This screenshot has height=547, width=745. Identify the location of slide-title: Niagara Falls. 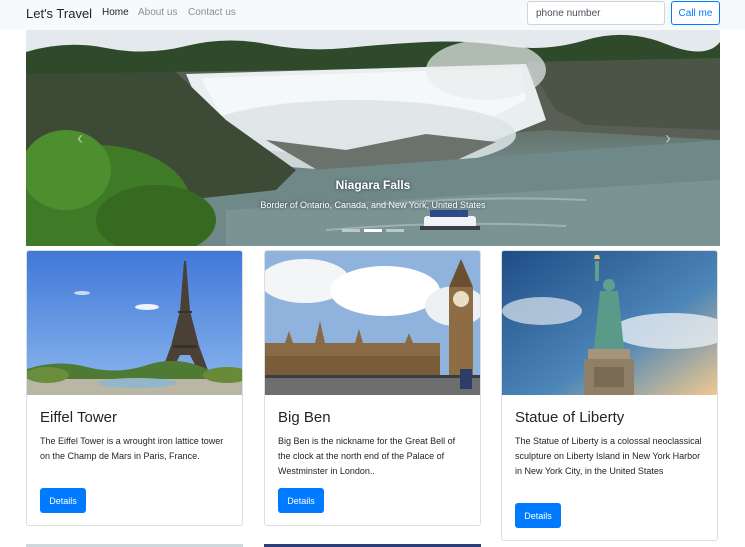
(373, 185).